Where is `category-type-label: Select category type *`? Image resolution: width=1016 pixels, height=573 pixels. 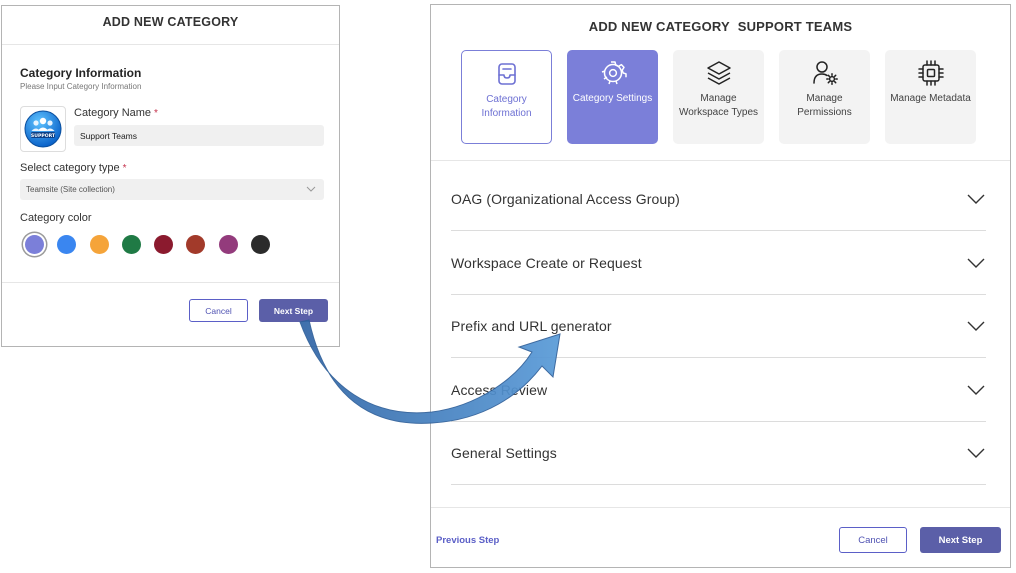
category-type-label: Select category type * is located at coordinates (73, 168).